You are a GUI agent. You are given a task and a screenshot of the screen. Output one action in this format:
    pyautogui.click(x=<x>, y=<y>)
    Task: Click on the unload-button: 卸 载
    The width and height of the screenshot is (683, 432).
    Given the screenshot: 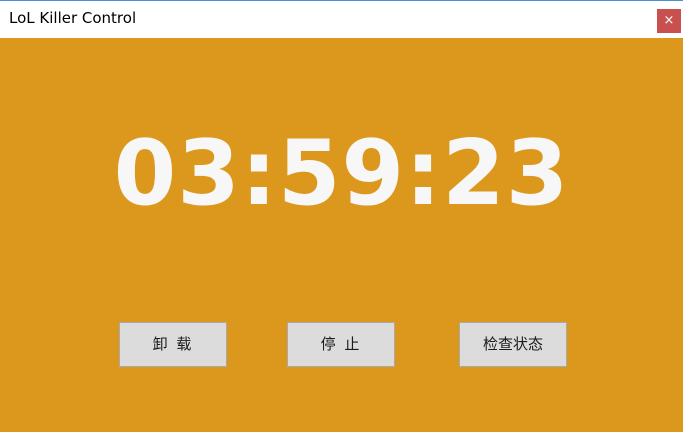 What is the action you would take?
    pyautogui.click(x=173, y=344)
    